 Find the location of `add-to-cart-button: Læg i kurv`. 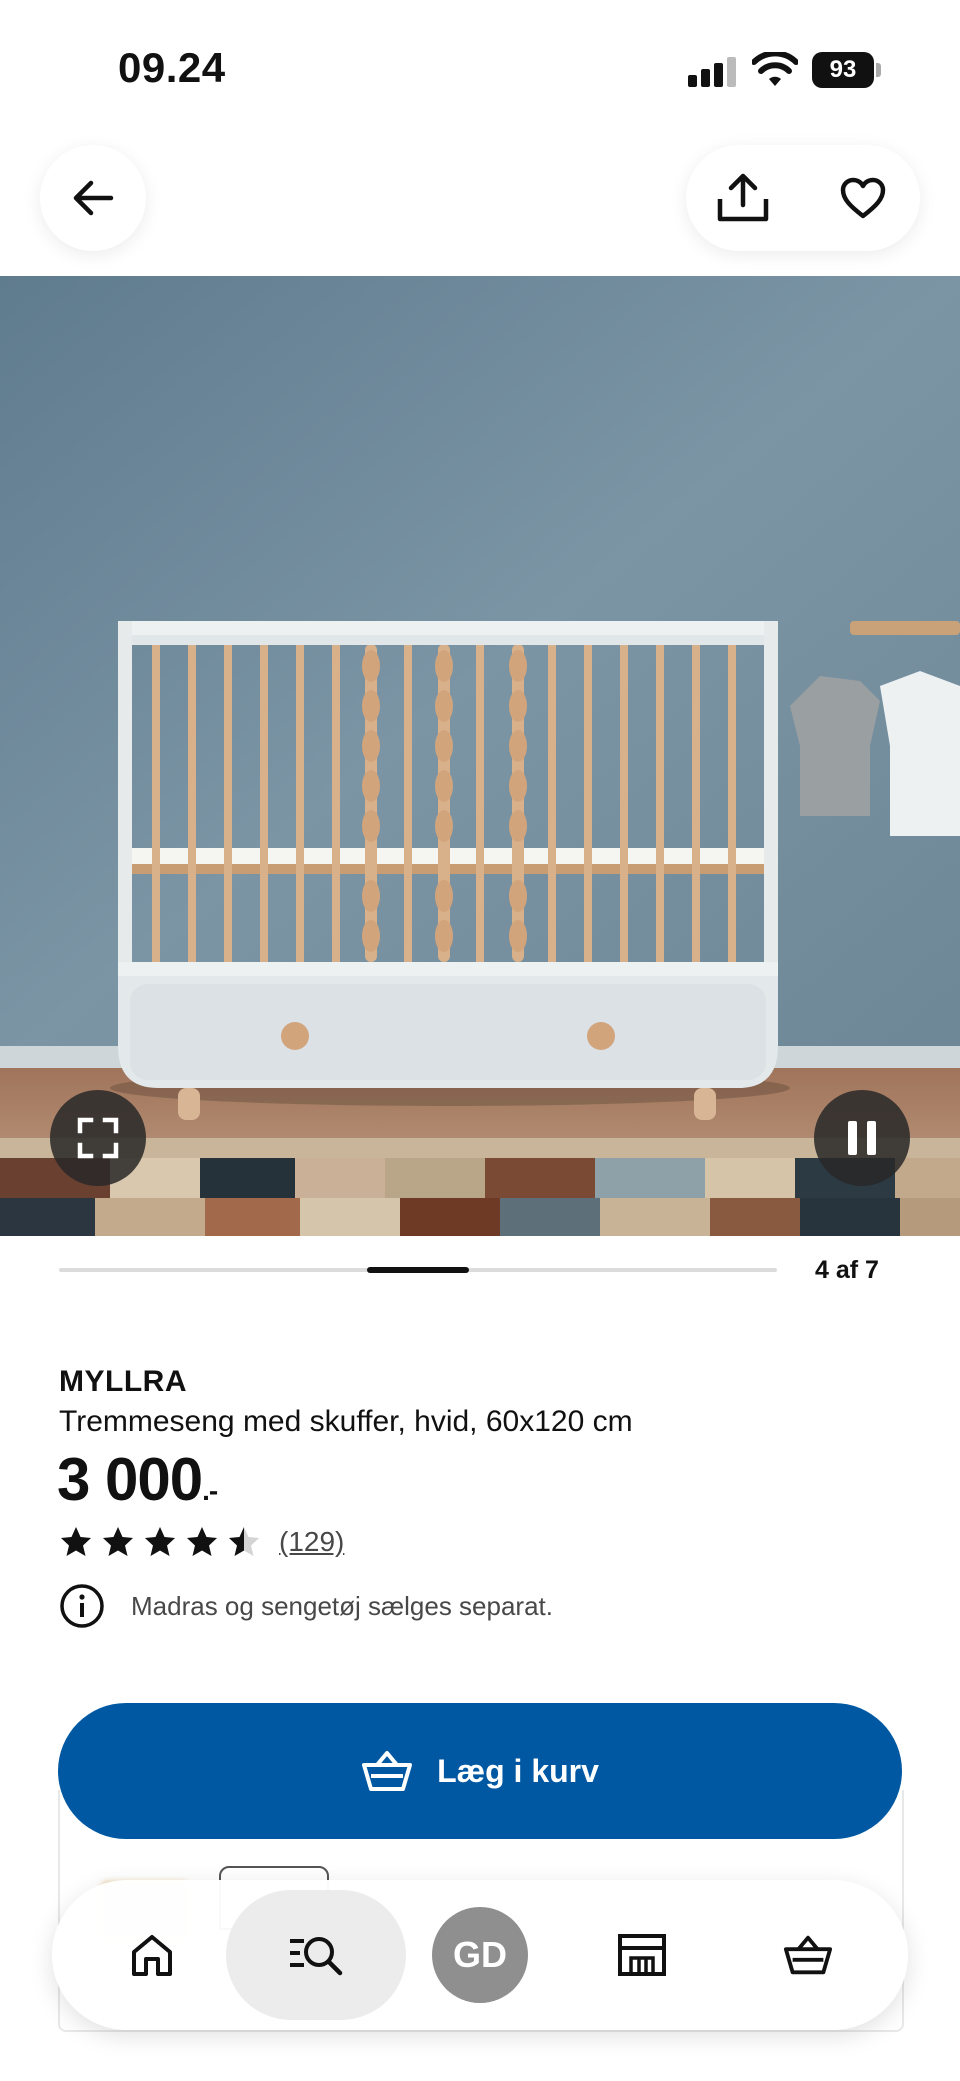

add-to-cart-button: Læg i kurv is located at coordinates (480, 1771).